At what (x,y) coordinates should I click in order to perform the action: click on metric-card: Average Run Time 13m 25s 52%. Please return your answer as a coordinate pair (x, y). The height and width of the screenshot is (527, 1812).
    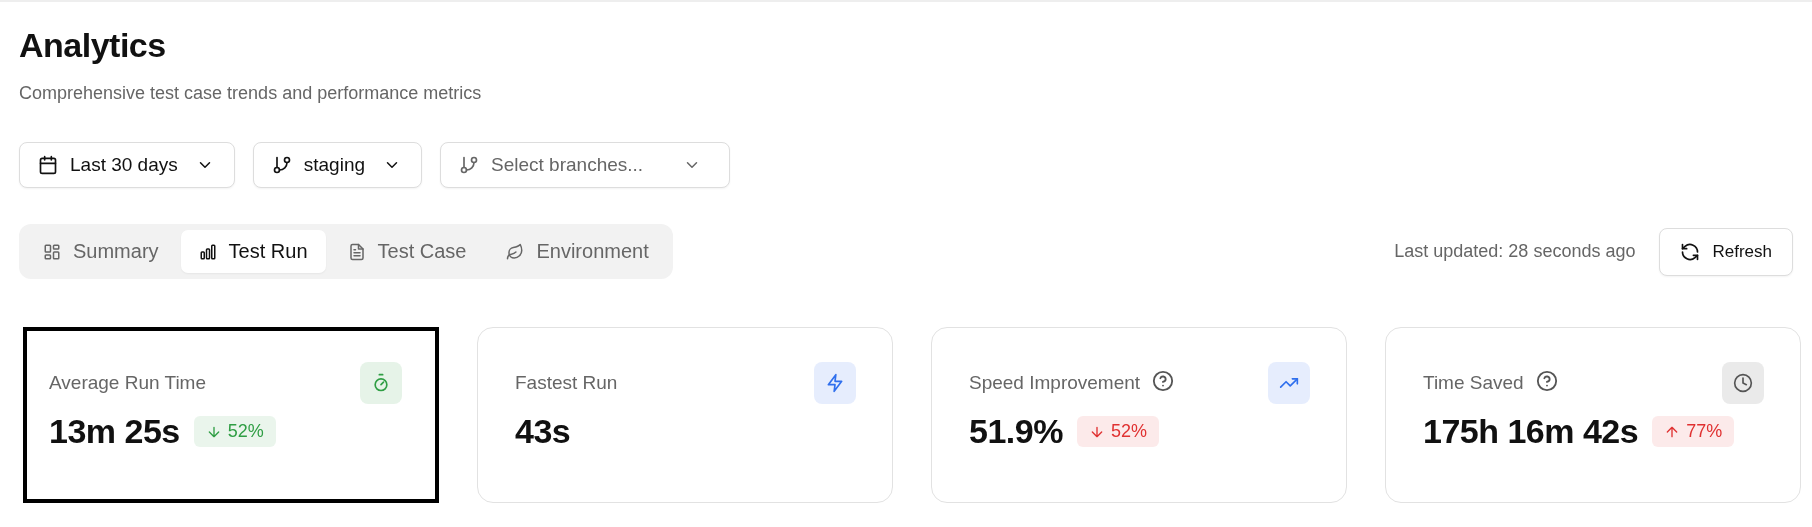
    Looking at the image, I should click on (231, 415).